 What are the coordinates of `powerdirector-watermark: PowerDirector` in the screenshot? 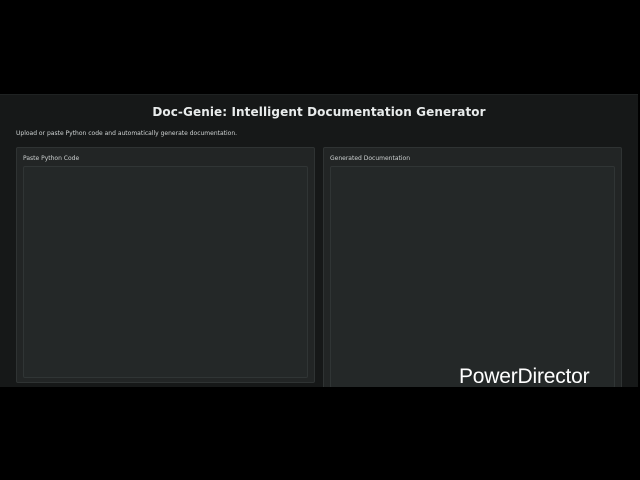 It's located at (524, 376).